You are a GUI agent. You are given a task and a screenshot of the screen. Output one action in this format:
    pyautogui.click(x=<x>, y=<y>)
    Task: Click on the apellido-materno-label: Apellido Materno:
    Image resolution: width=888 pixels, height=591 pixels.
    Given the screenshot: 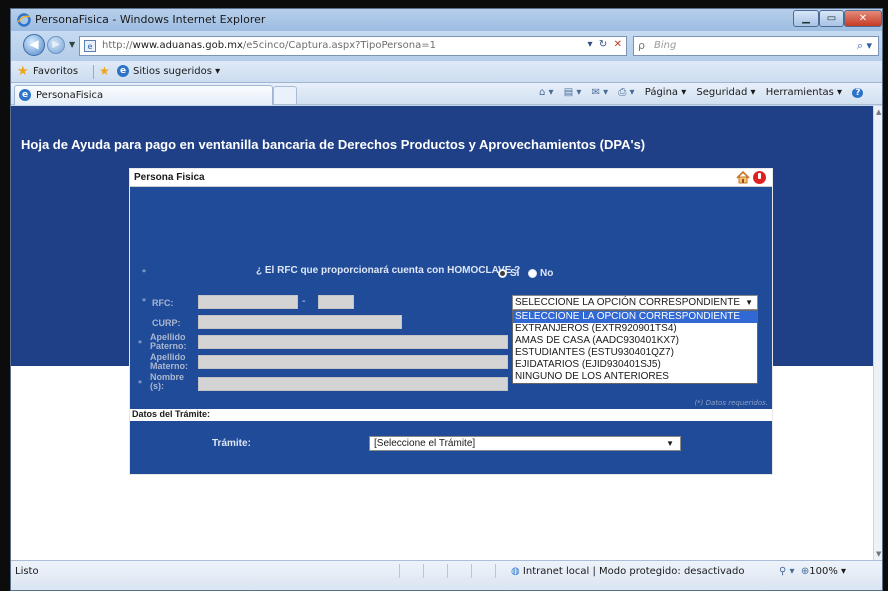 What is the action you would take?
    pyautogui.click(x=169, y=361)
    